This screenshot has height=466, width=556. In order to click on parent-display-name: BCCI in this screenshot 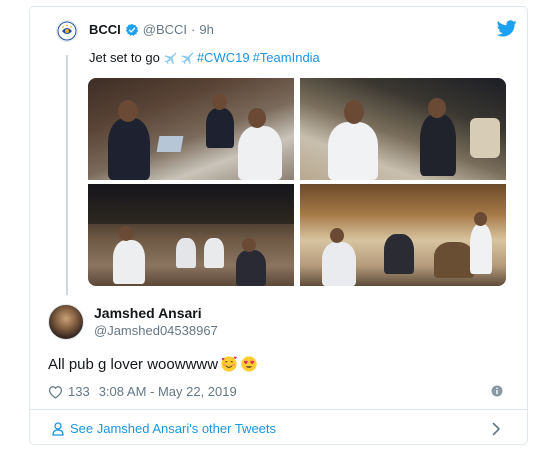, I will do `click(105, 29)`.